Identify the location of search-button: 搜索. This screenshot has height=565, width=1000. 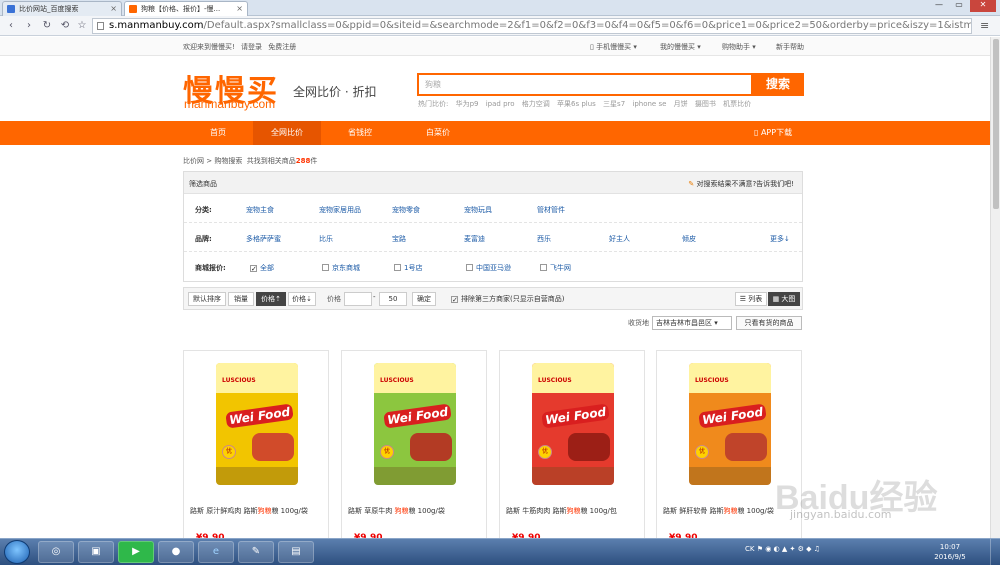
(778, 84).